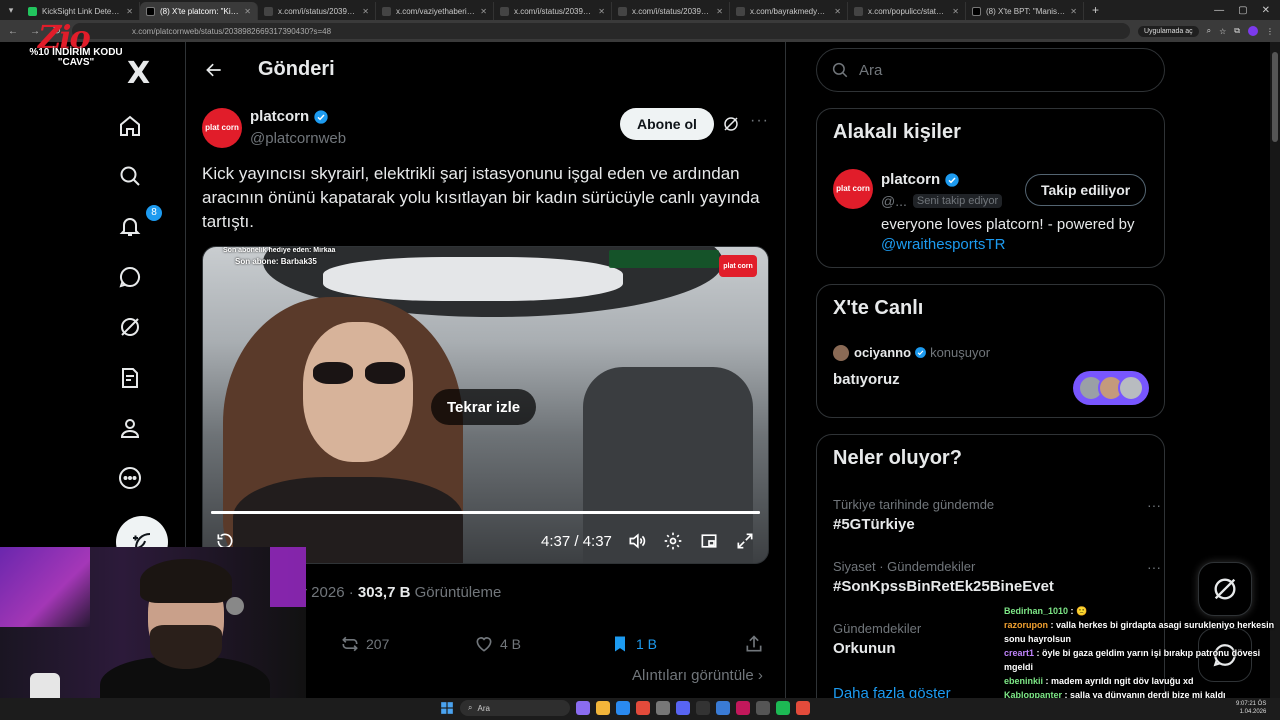  I want to click on browser-tab: x.com/i/status/203921517108 ✕, so click(317, 11).